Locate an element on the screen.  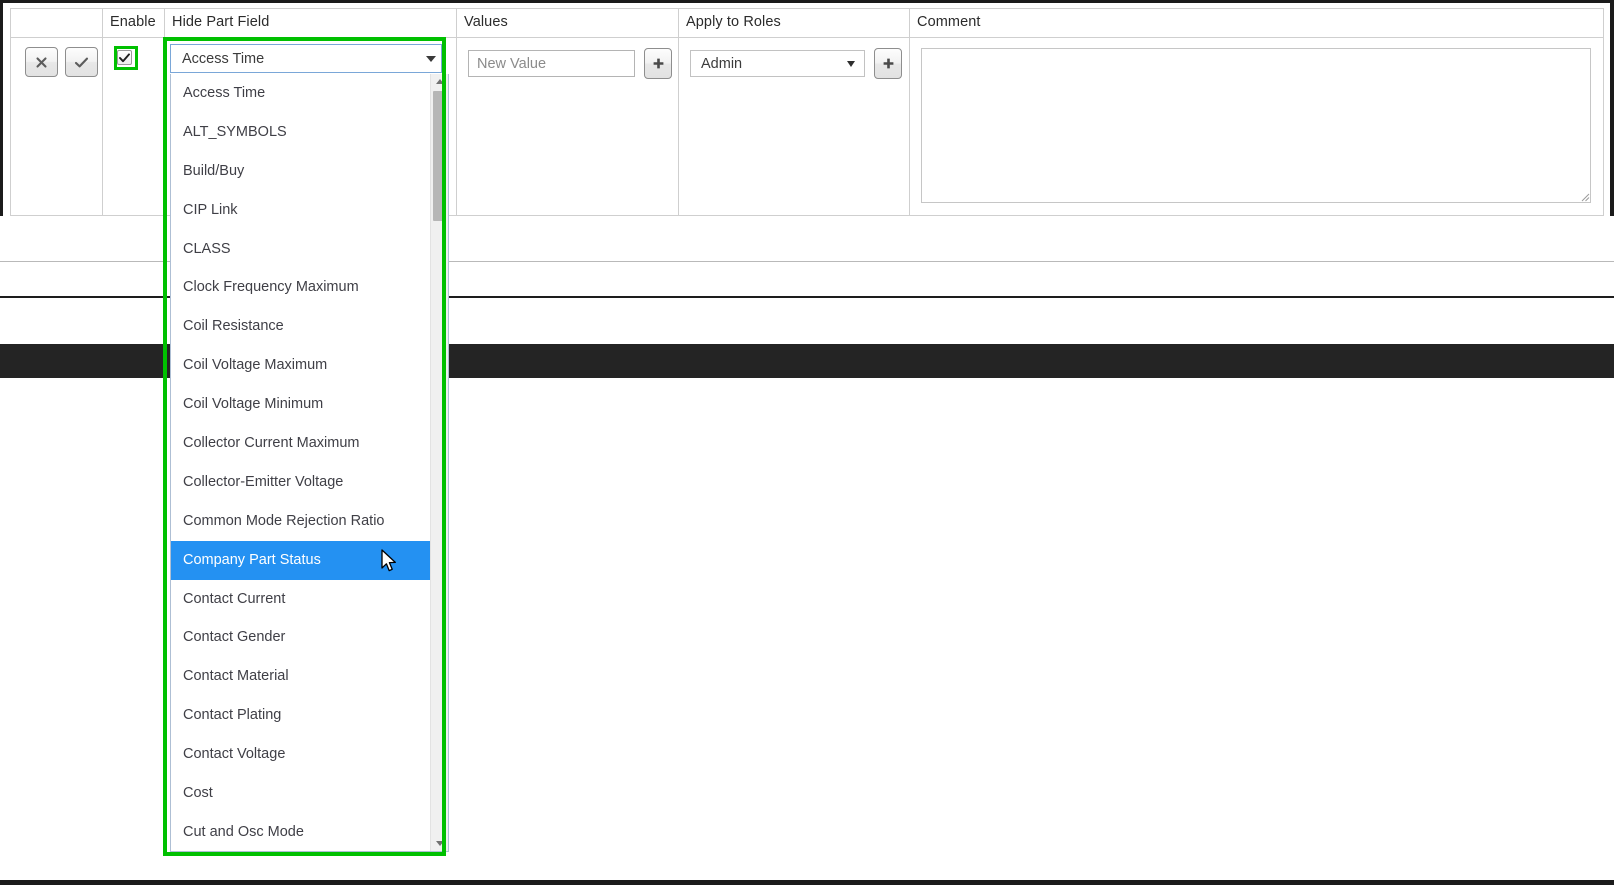
apply-to-roles-select: Admin is located at coordinates (777, 63).